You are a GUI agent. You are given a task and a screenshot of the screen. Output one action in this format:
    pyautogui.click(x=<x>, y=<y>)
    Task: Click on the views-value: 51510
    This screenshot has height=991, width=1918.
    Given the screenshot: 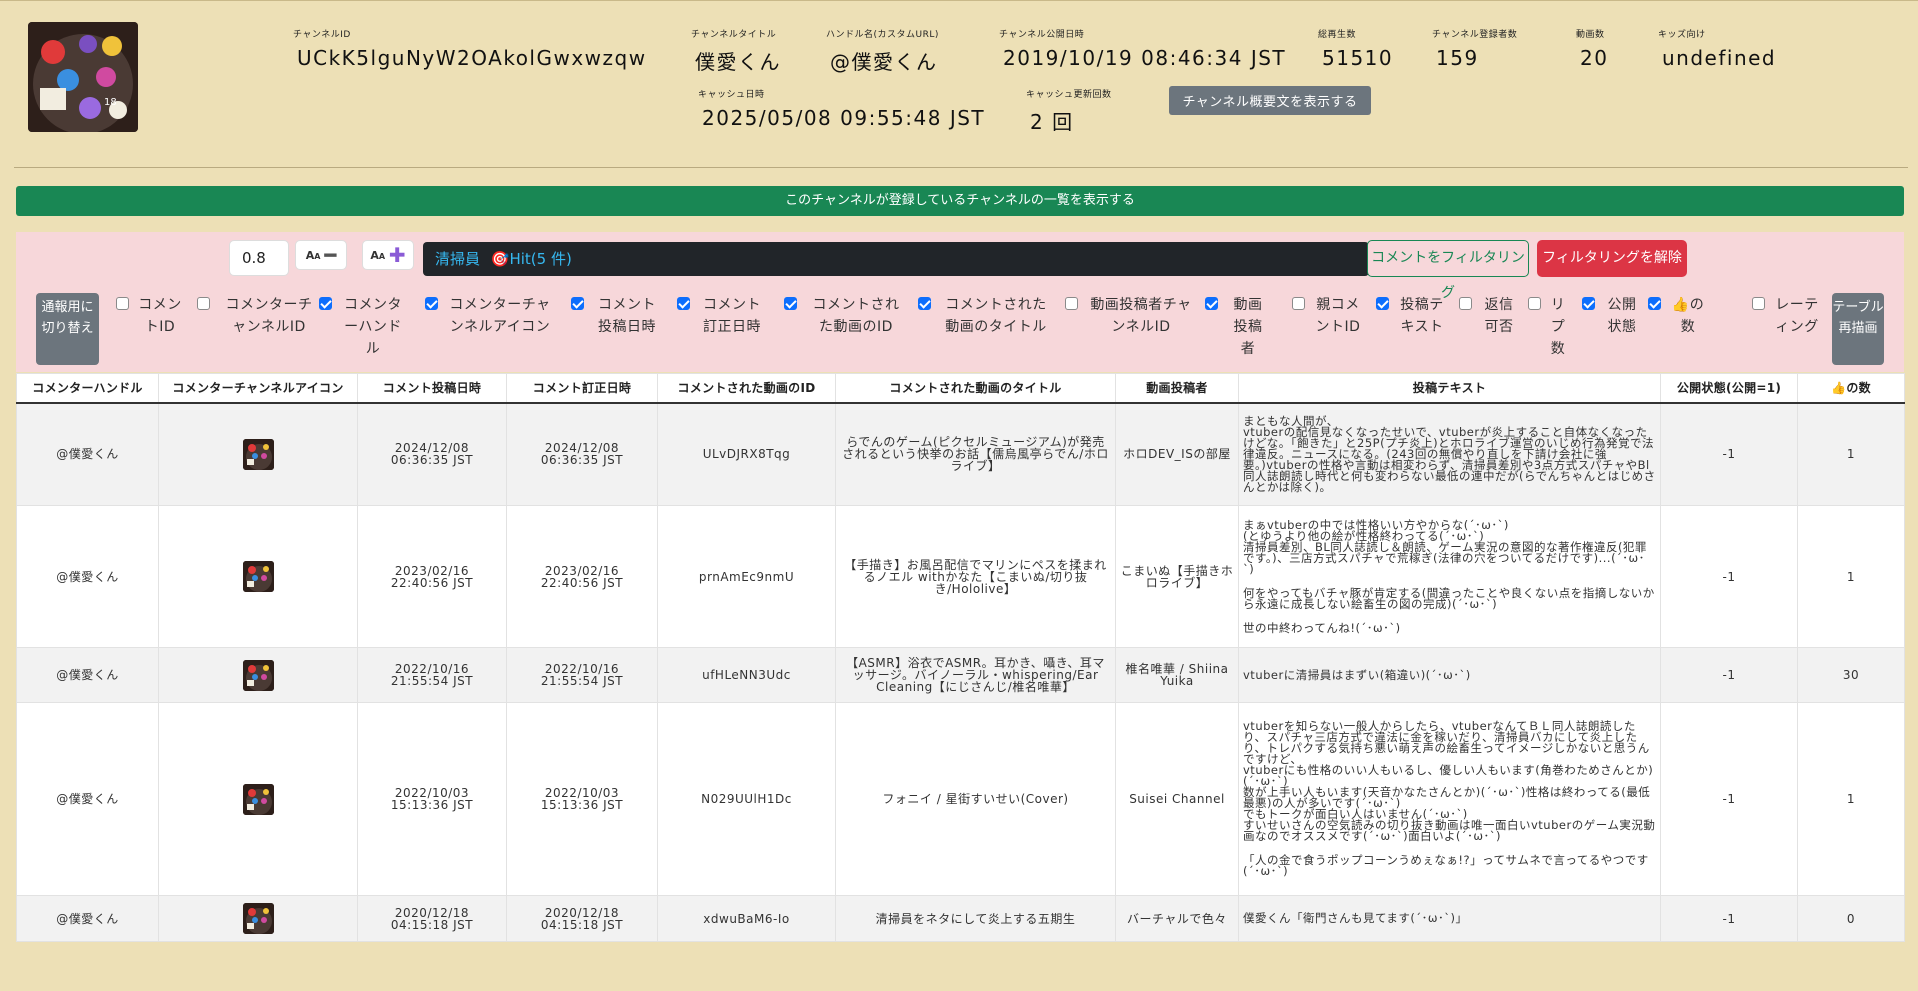 What is the action you would take?
    pyautogui.click(x=1358, y=58)
    